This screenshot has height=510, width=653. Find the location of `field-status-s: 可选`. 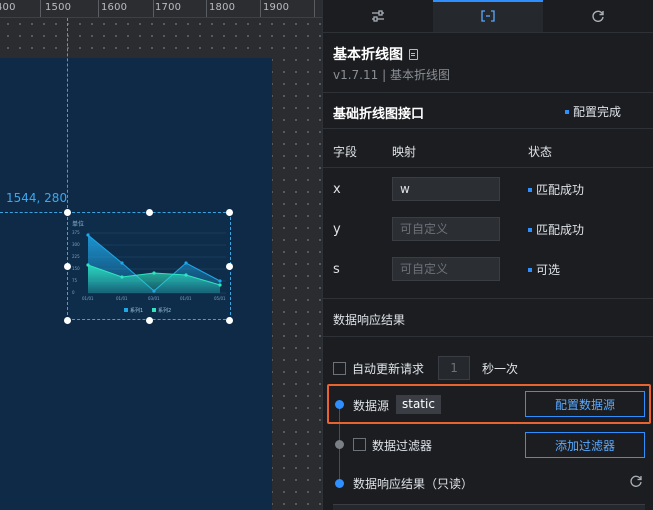

field-status-s: 可选 is located at coordinates (544, 269).